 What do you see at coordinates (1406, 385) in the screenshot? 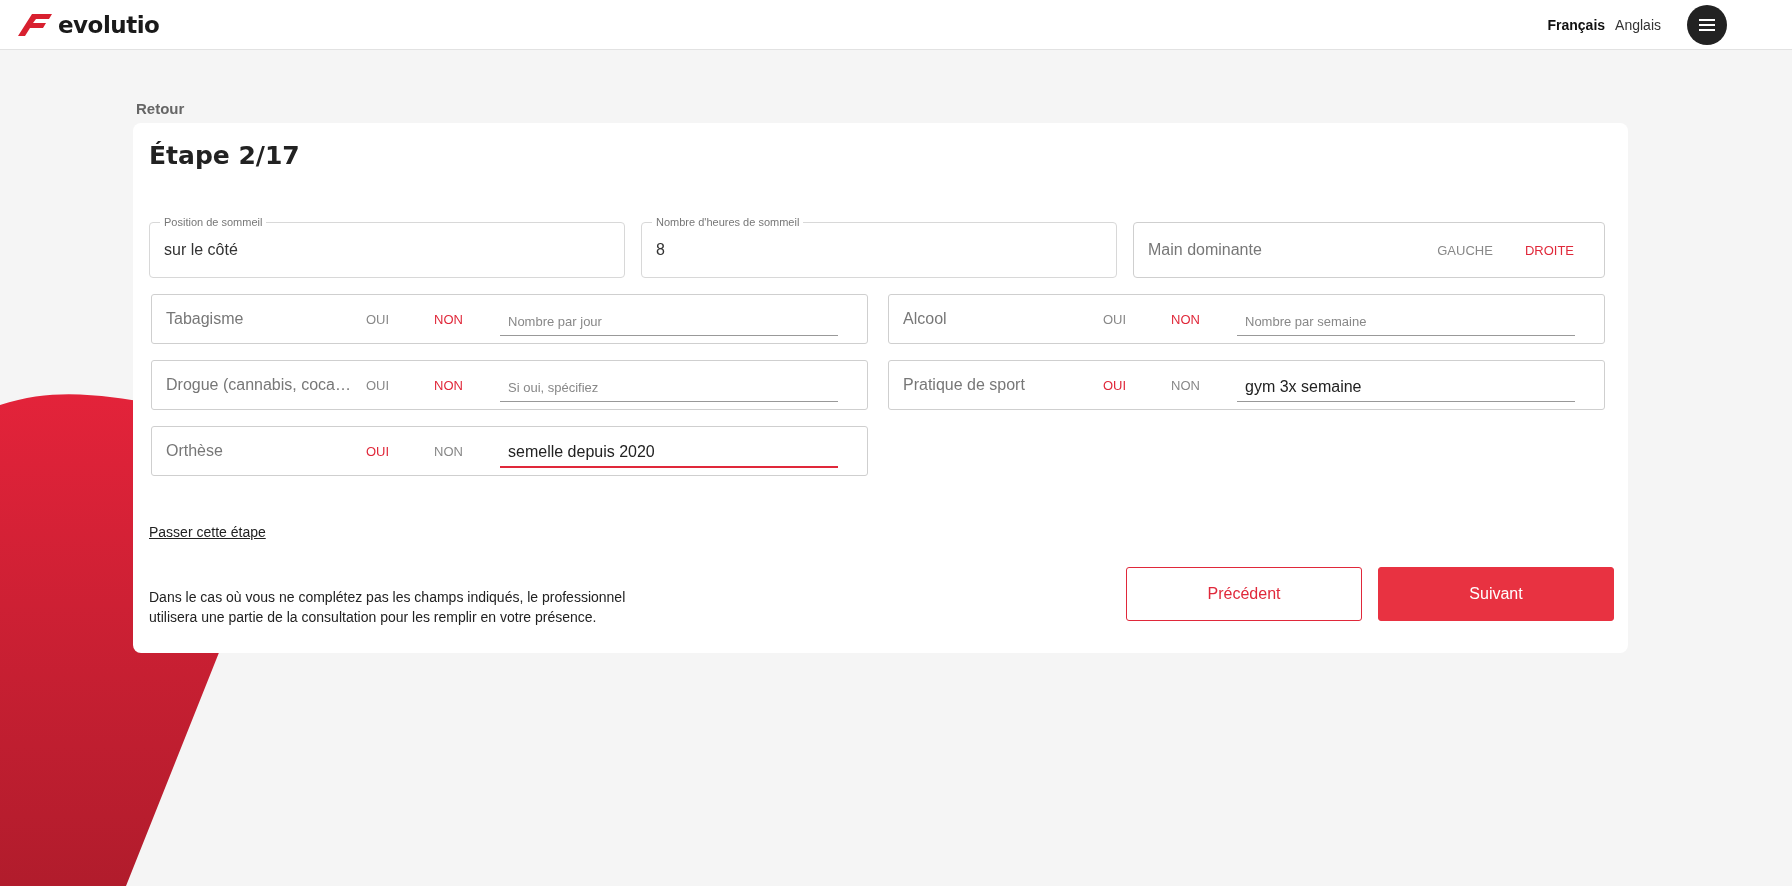
I see `detail-input: gym 3x semaine` at bounding box center [1406, 385].